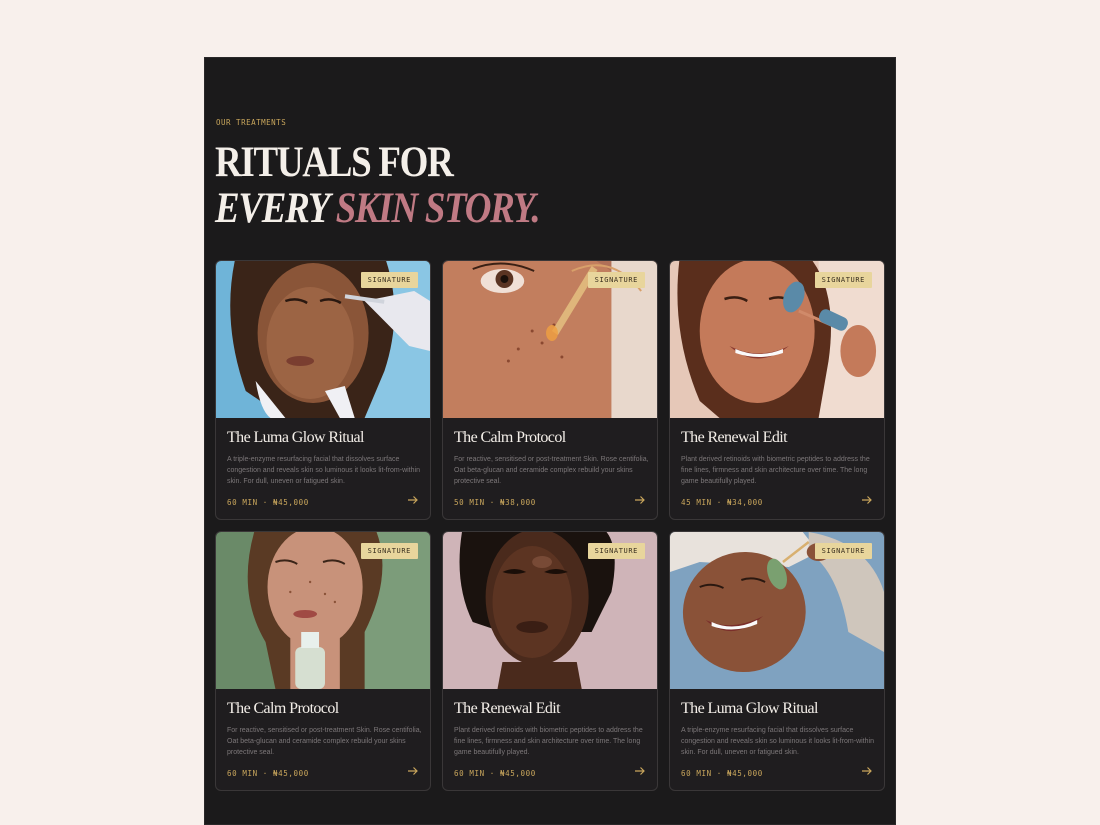  What do you see at coordinates (334, 162) in the screenshot?
I see `heading-line-1: RITUALS FOR` at bounding box center [334, 162].